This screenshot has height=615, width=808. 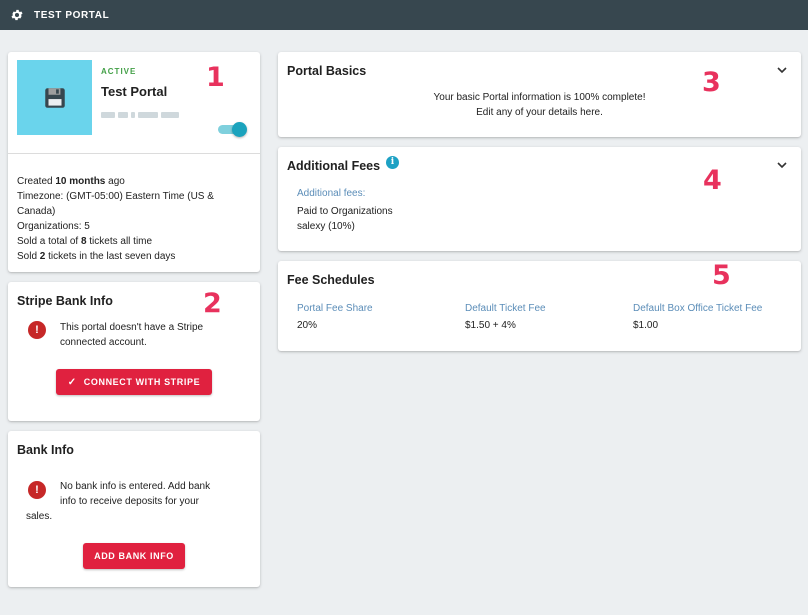 What do you see at coordinates (45, 450) in the screenshot?
I see `bank-title: Bank Info` at bounding box center [45, 450].